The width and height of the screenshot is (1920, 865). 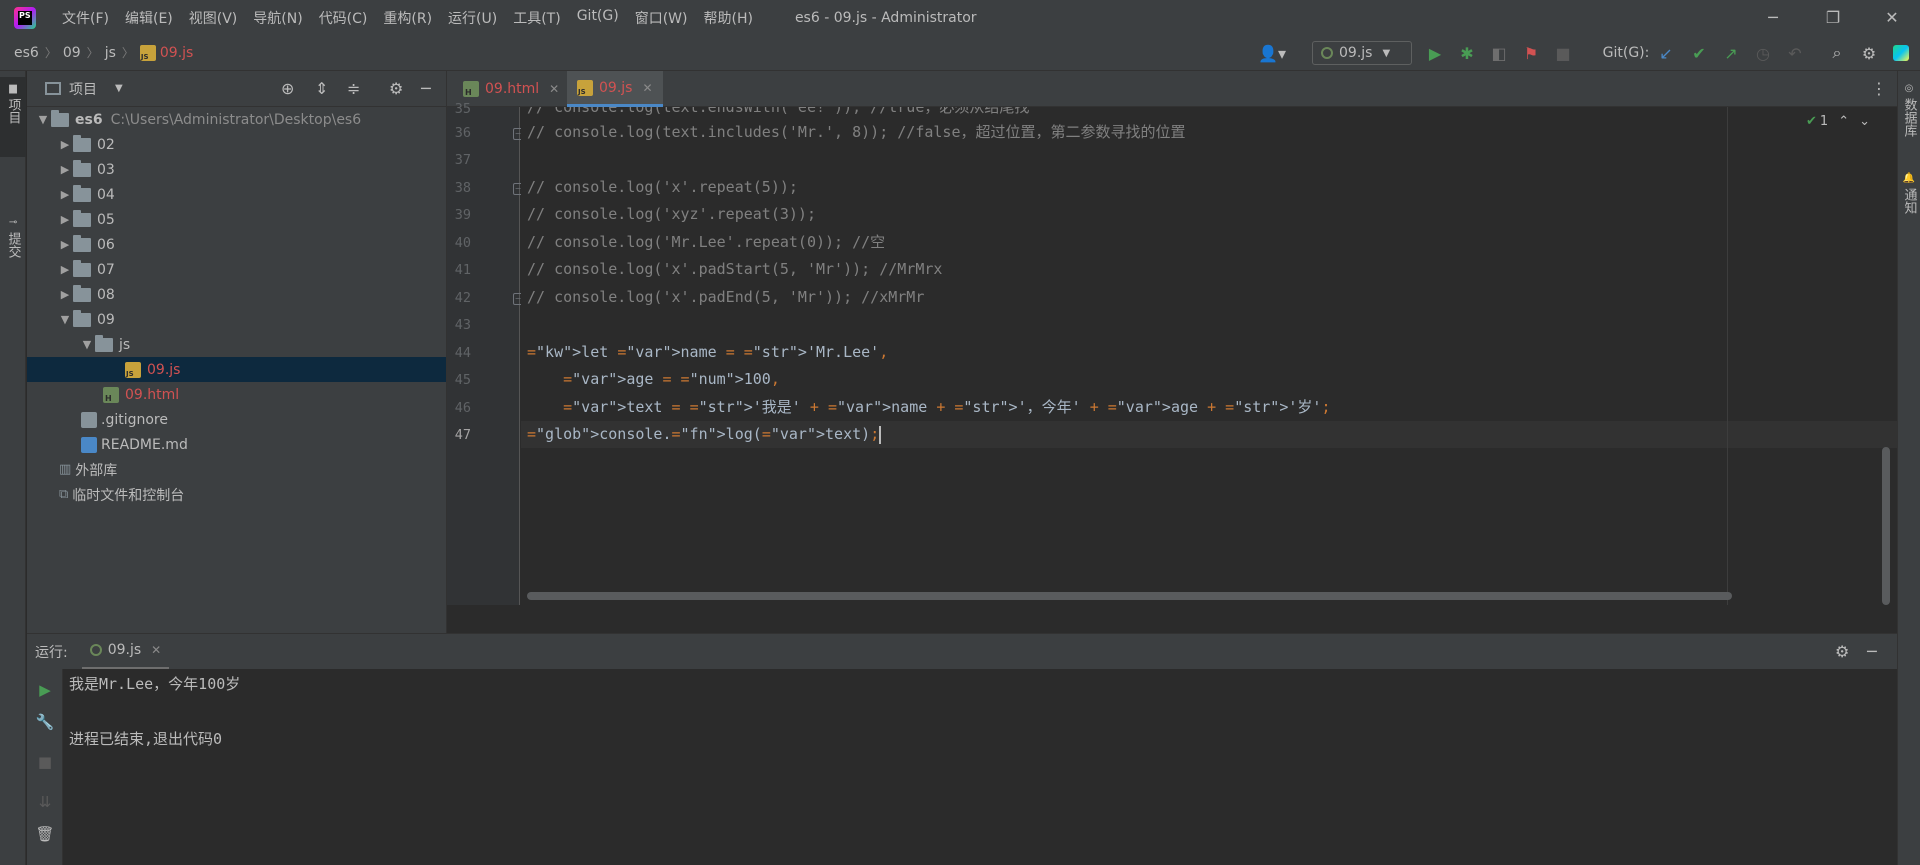 I want to click on inspection-widget: ✔ 1 ⌃ ⌄, so click(x=1838, y=121).